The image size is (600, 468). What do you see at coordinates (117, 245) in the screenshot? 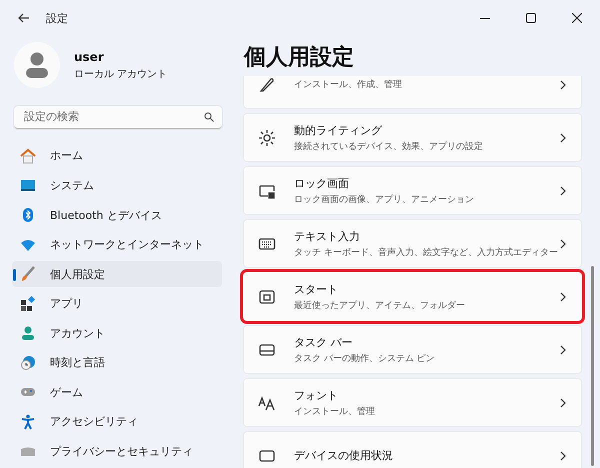
I see `sidebar-item: ネットワークとインターネット` at bounding box center [117, 245].